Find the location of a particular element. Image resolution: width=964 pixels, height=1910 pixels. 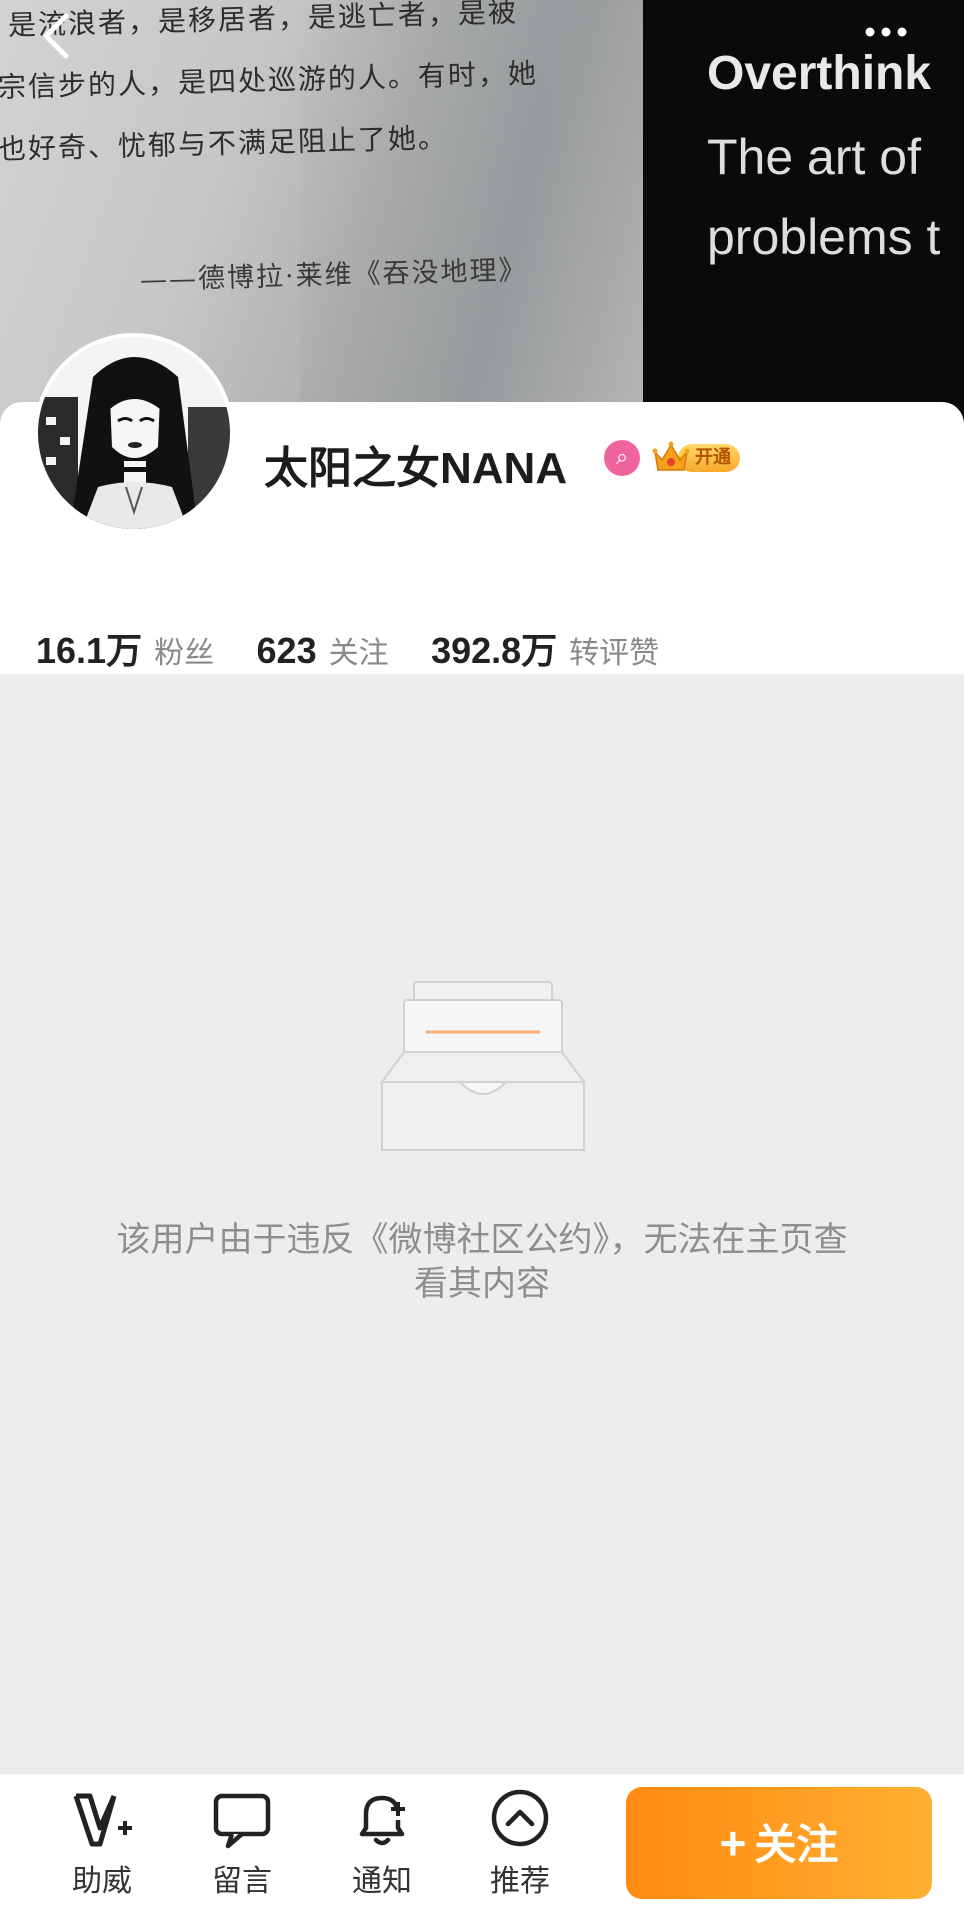

recommend-label: 推荐 is located at coordinates (520, 1881).